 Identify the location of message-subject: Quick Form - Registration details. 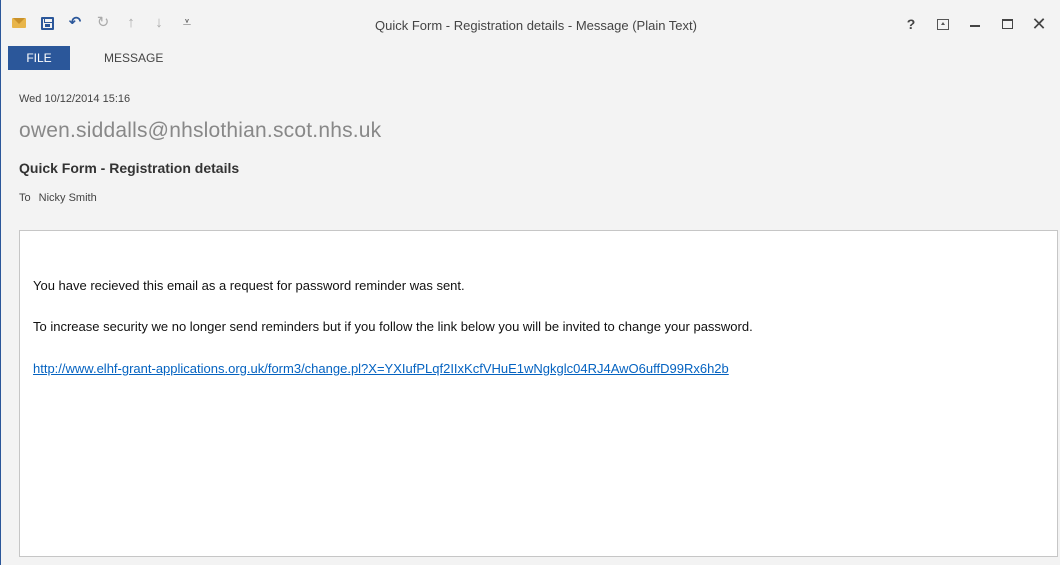
(129, 168).